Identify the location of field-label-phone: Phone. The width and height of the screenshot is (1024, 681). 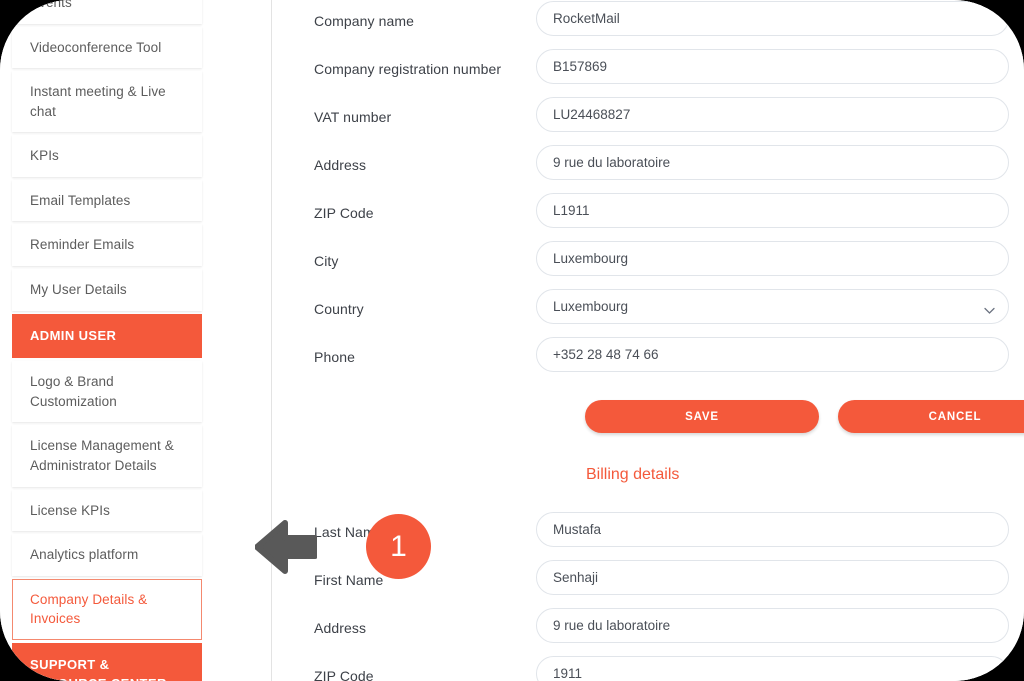
(334, 357).